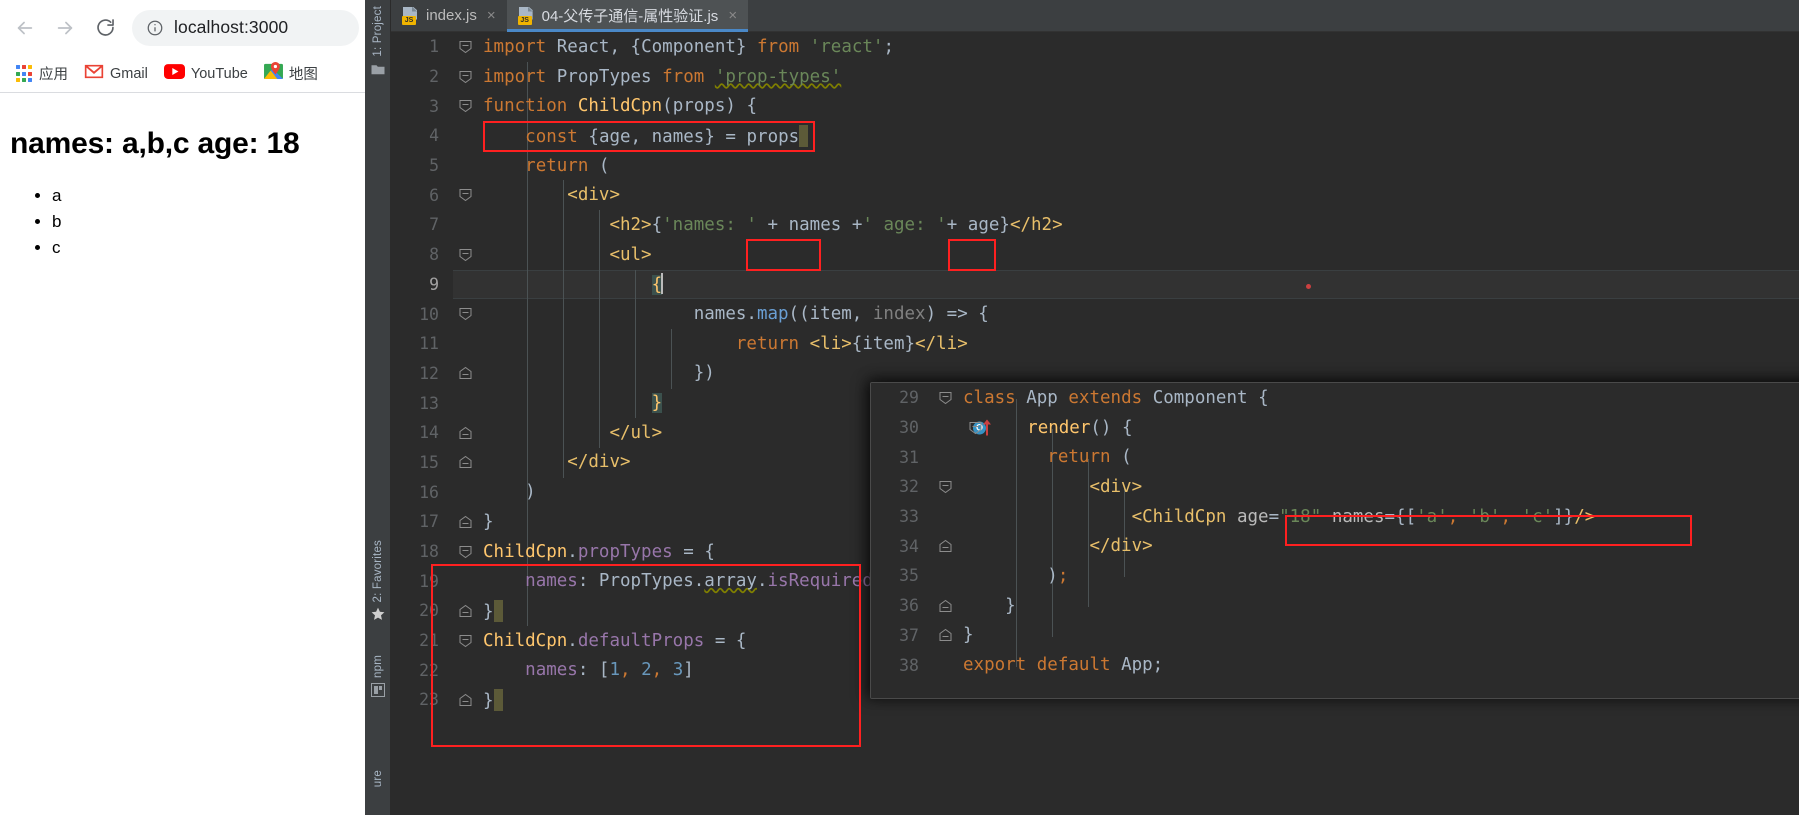 This screenshot has height=815, width=1799. What do you see at coordinates (1335, 665) in the screenshot?
I see `code-line: 38 export default App;` at bounding box center [1335, 665].